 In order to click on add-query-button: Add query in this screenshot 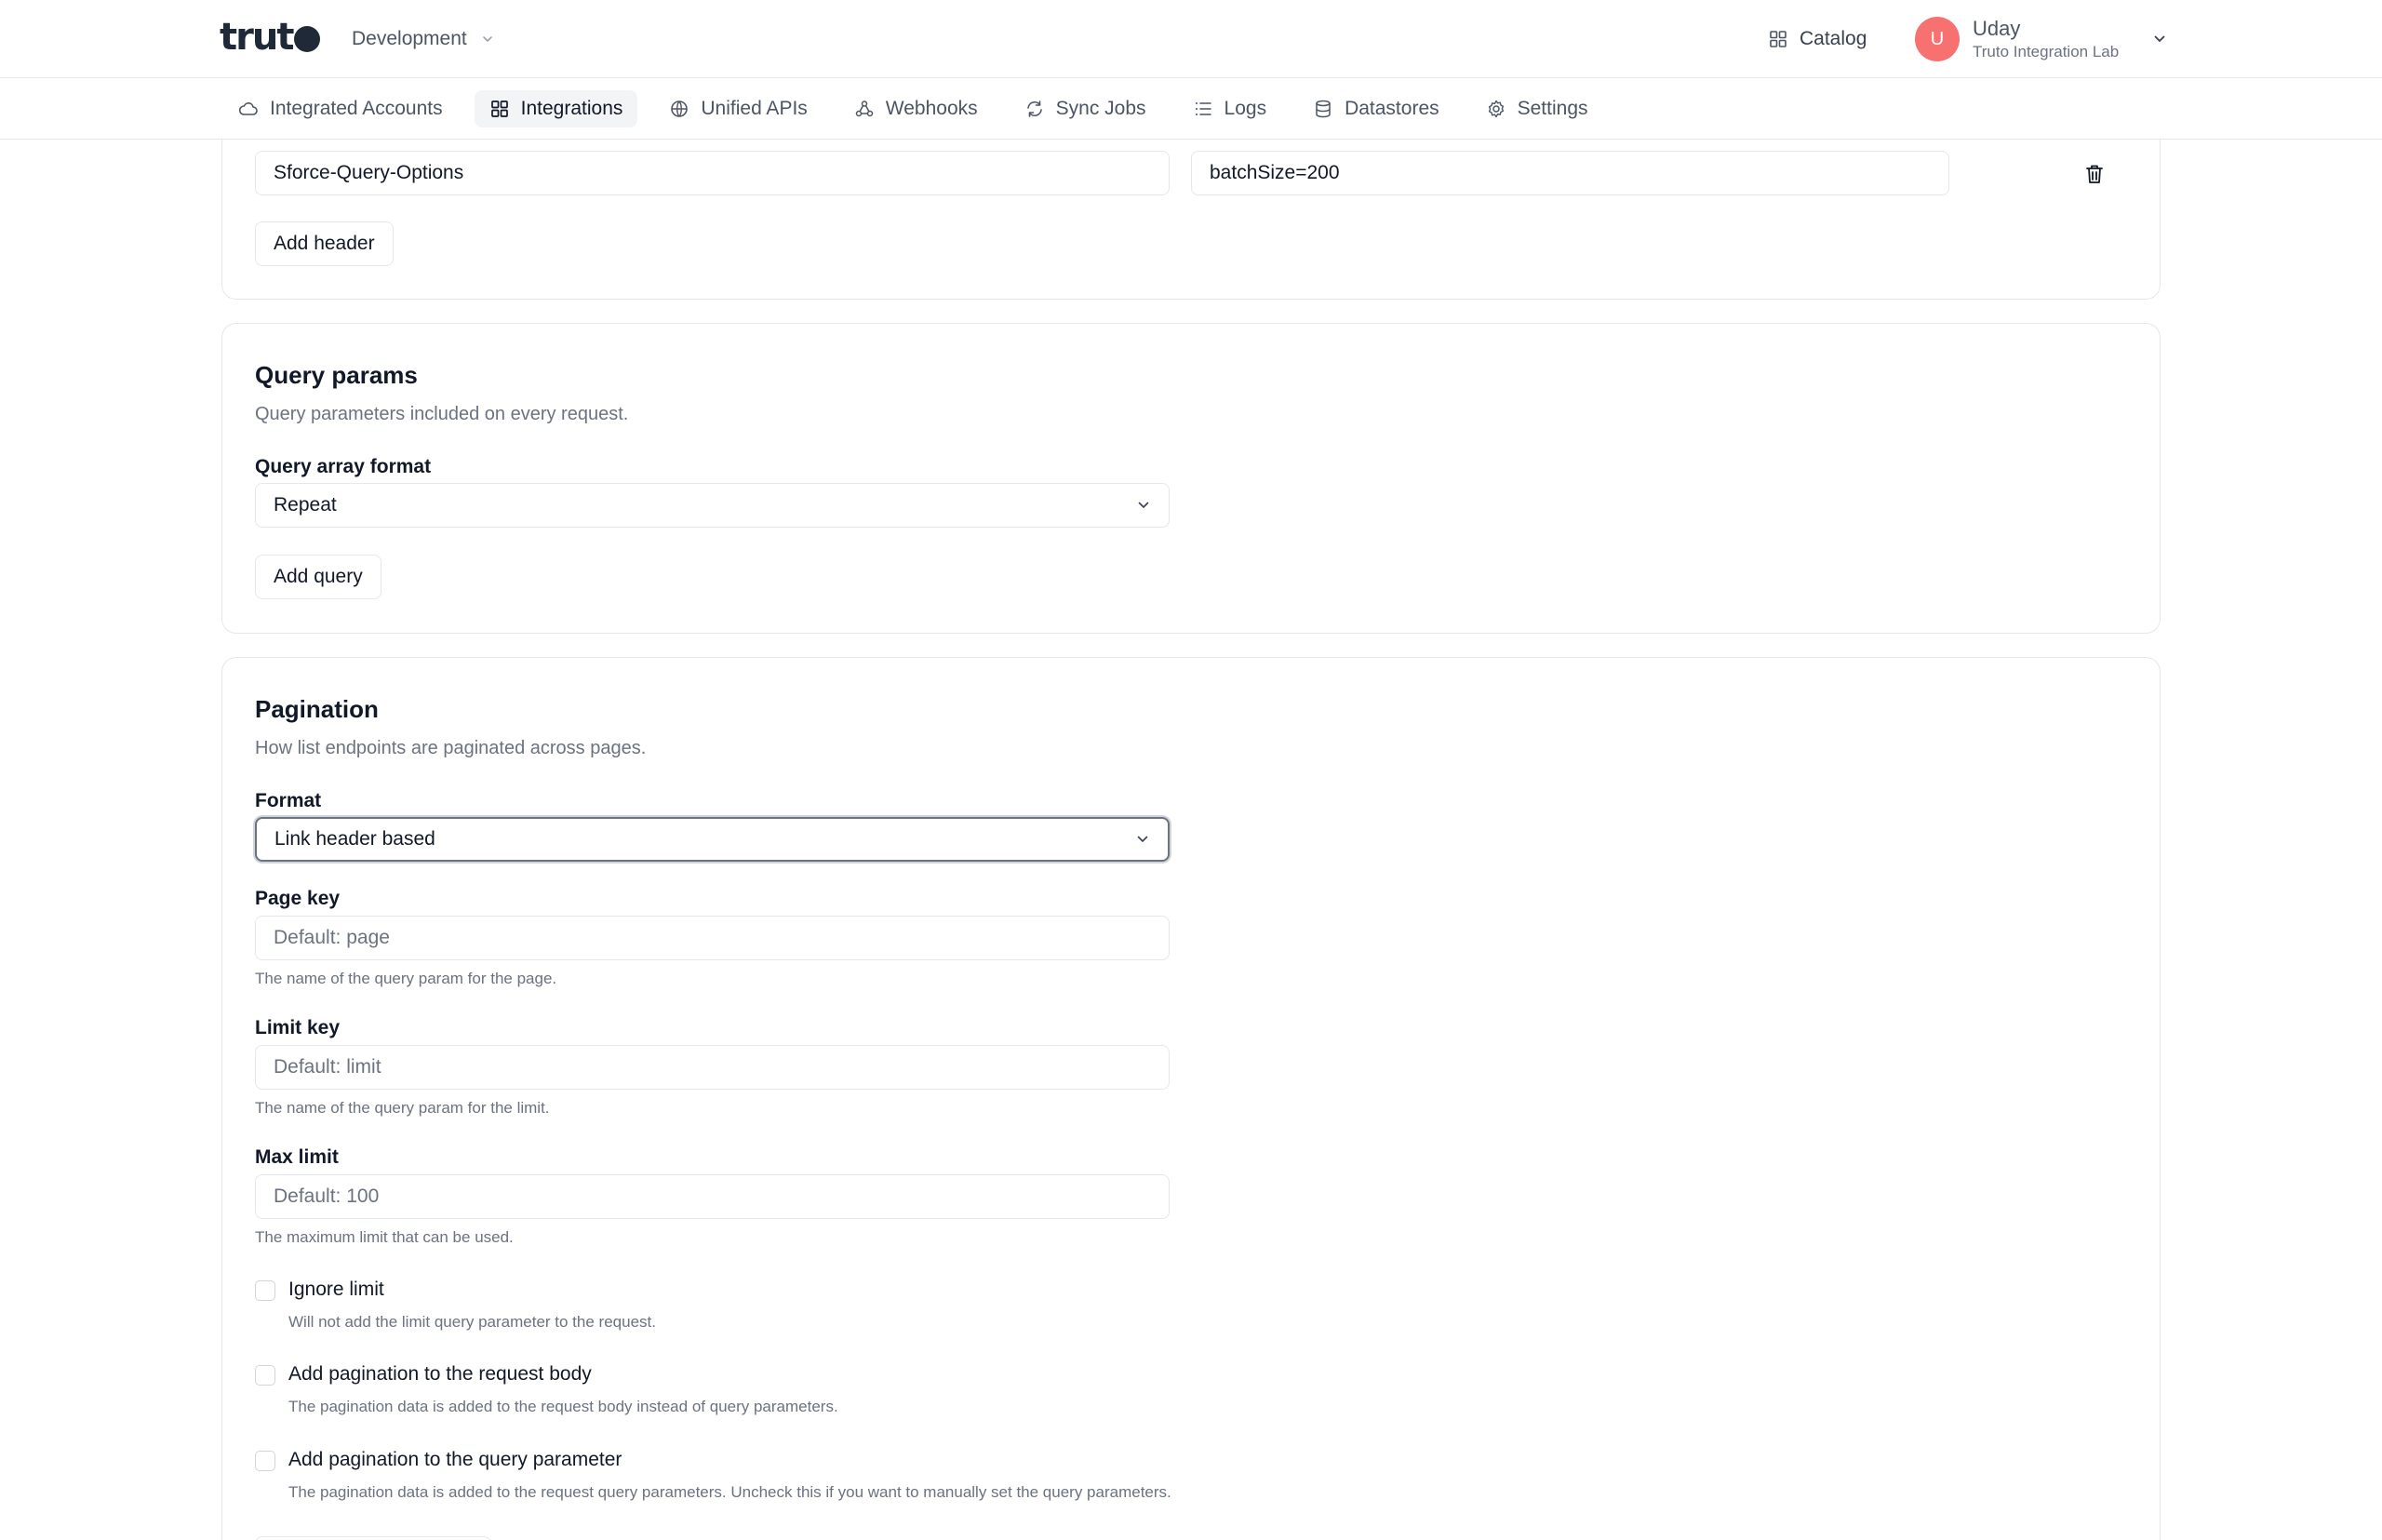, I will do `click(318, 577)`.